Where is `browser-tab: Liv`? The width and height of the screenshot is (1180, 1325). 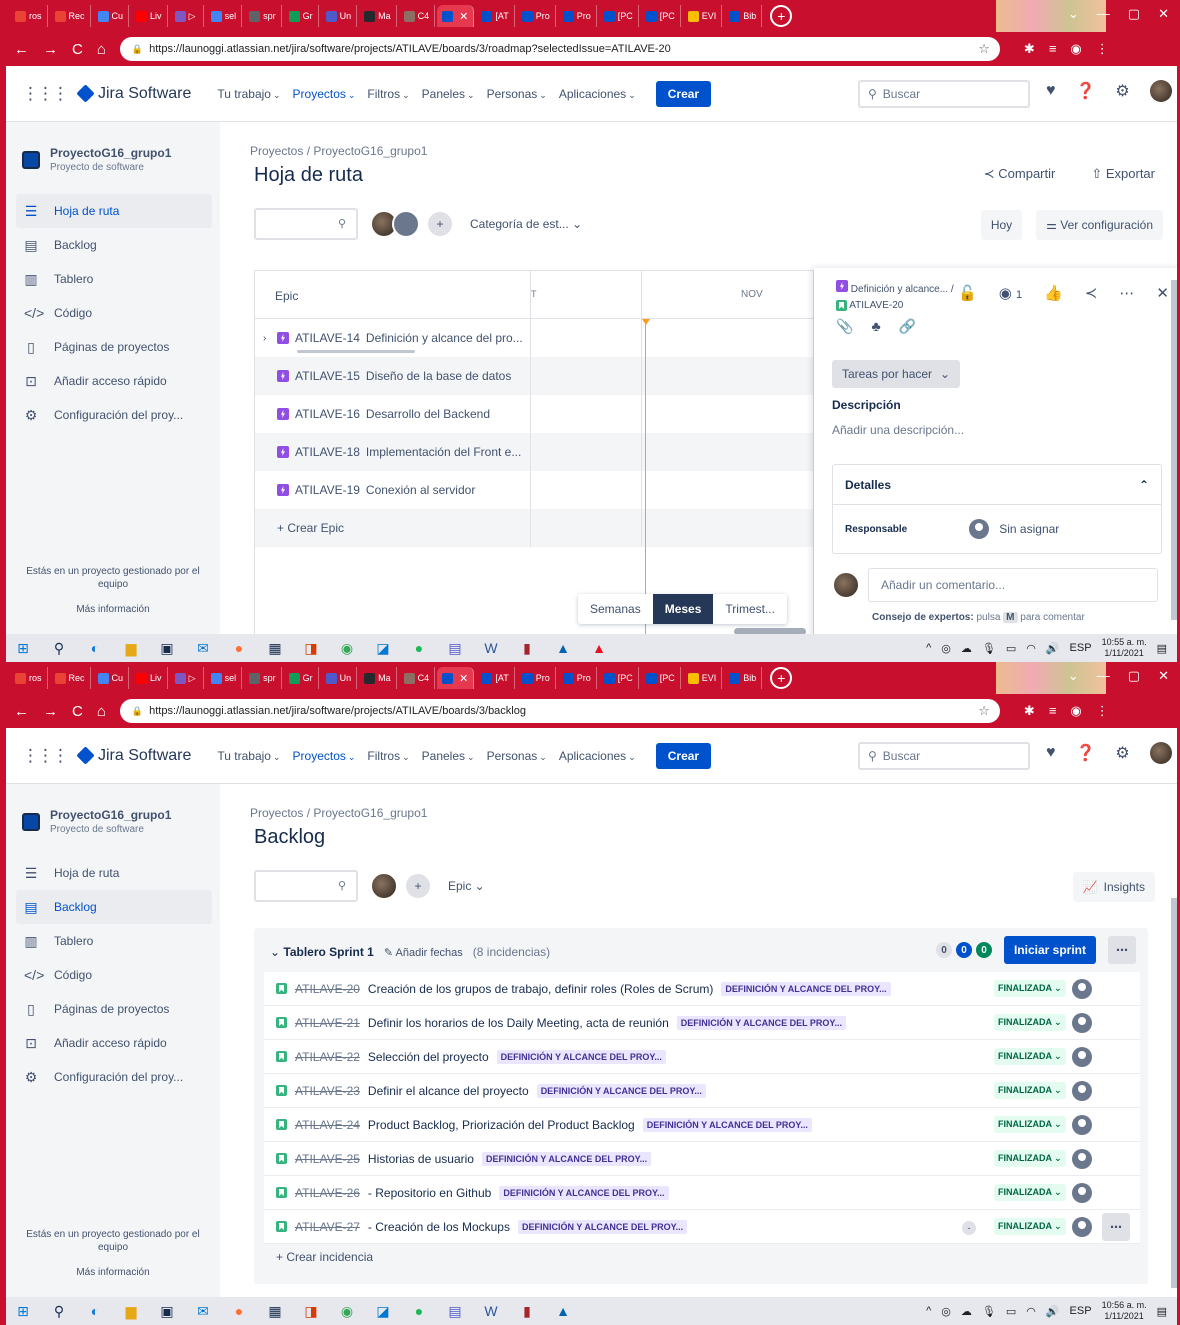
browser-tab: Liv is located at coordinates (149, 16).